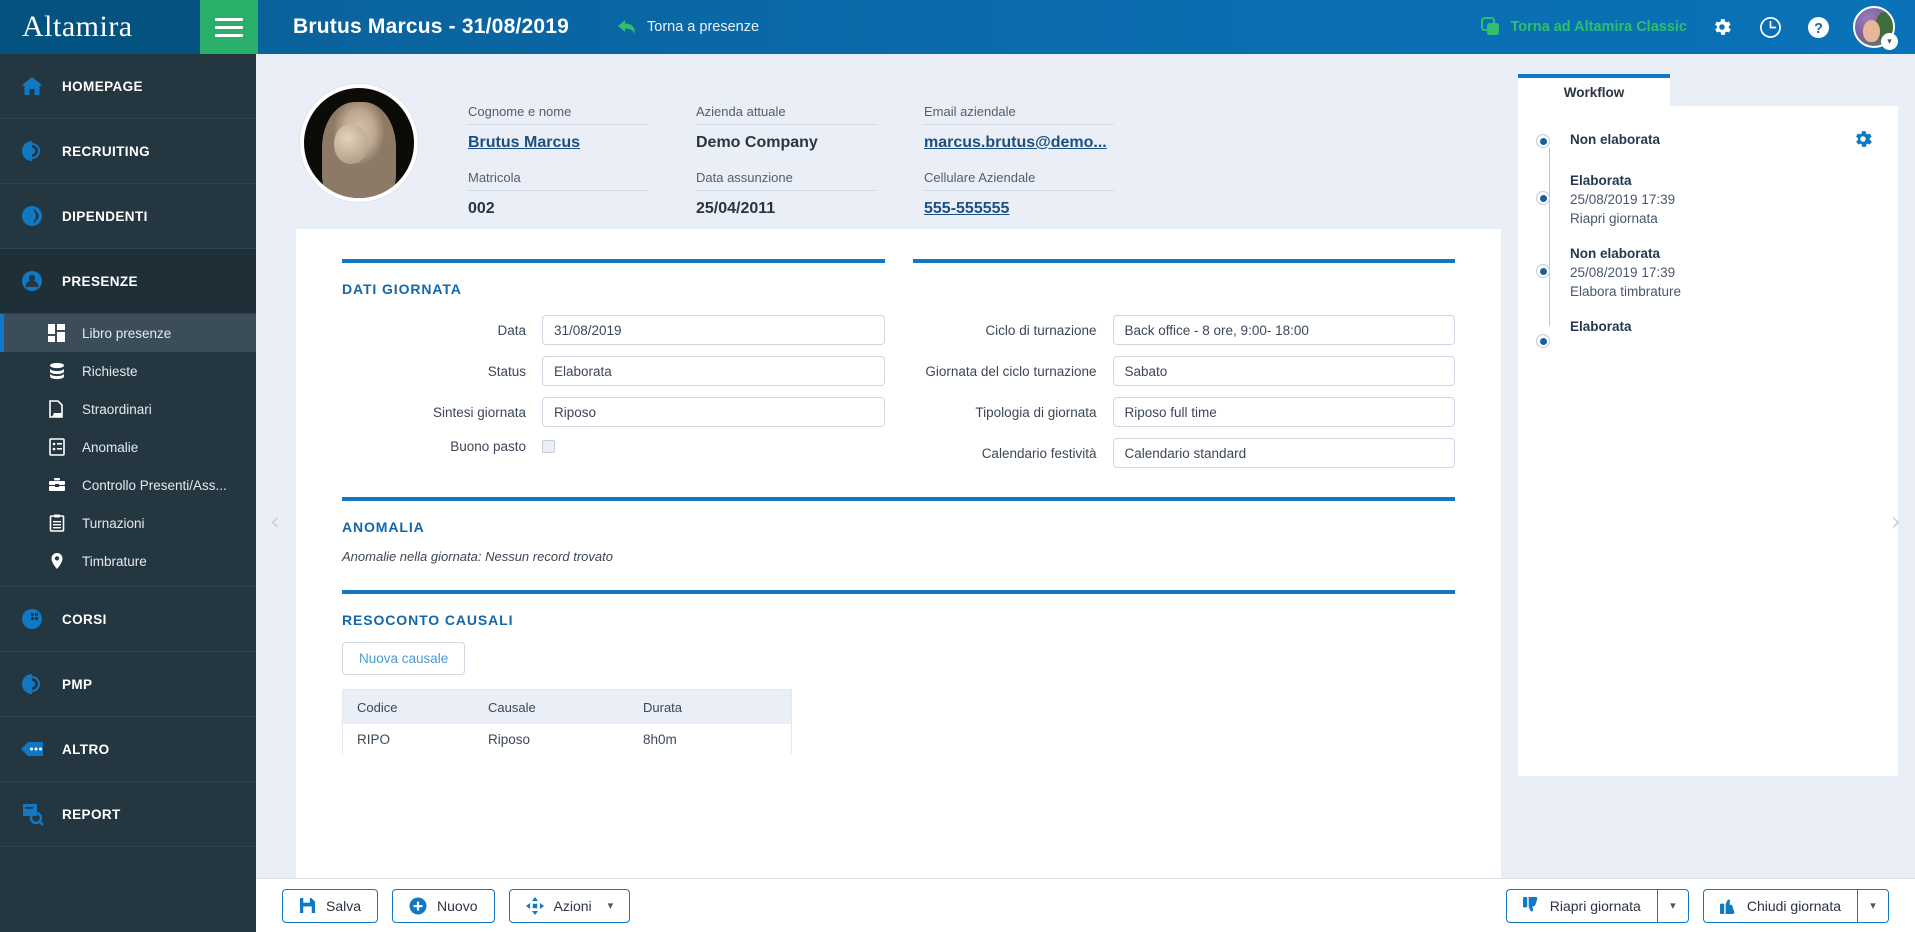 This screenshot has height=932, width=1915. I want to click on input-data, so click(713, 330).